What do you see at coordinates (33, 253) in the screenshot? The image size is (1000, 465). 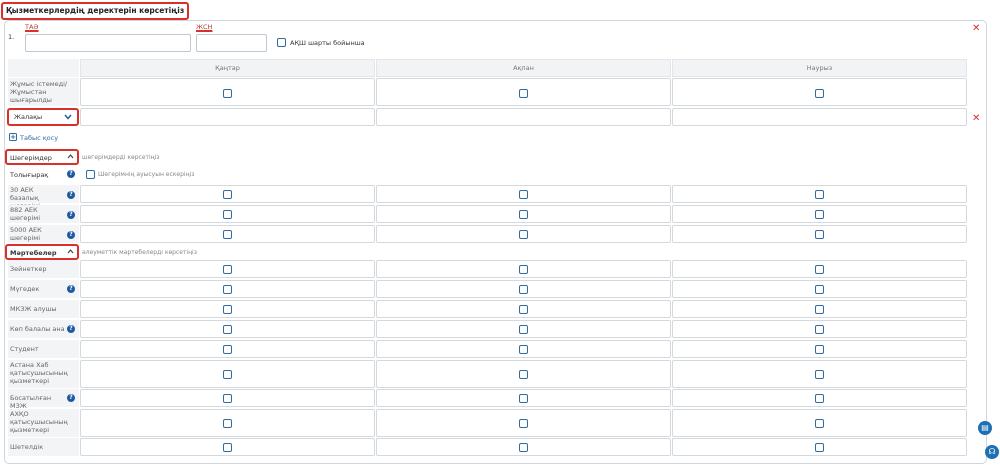 I see `statuses-toggle-label: Мәртебелер` at bounding box center [33, 253].